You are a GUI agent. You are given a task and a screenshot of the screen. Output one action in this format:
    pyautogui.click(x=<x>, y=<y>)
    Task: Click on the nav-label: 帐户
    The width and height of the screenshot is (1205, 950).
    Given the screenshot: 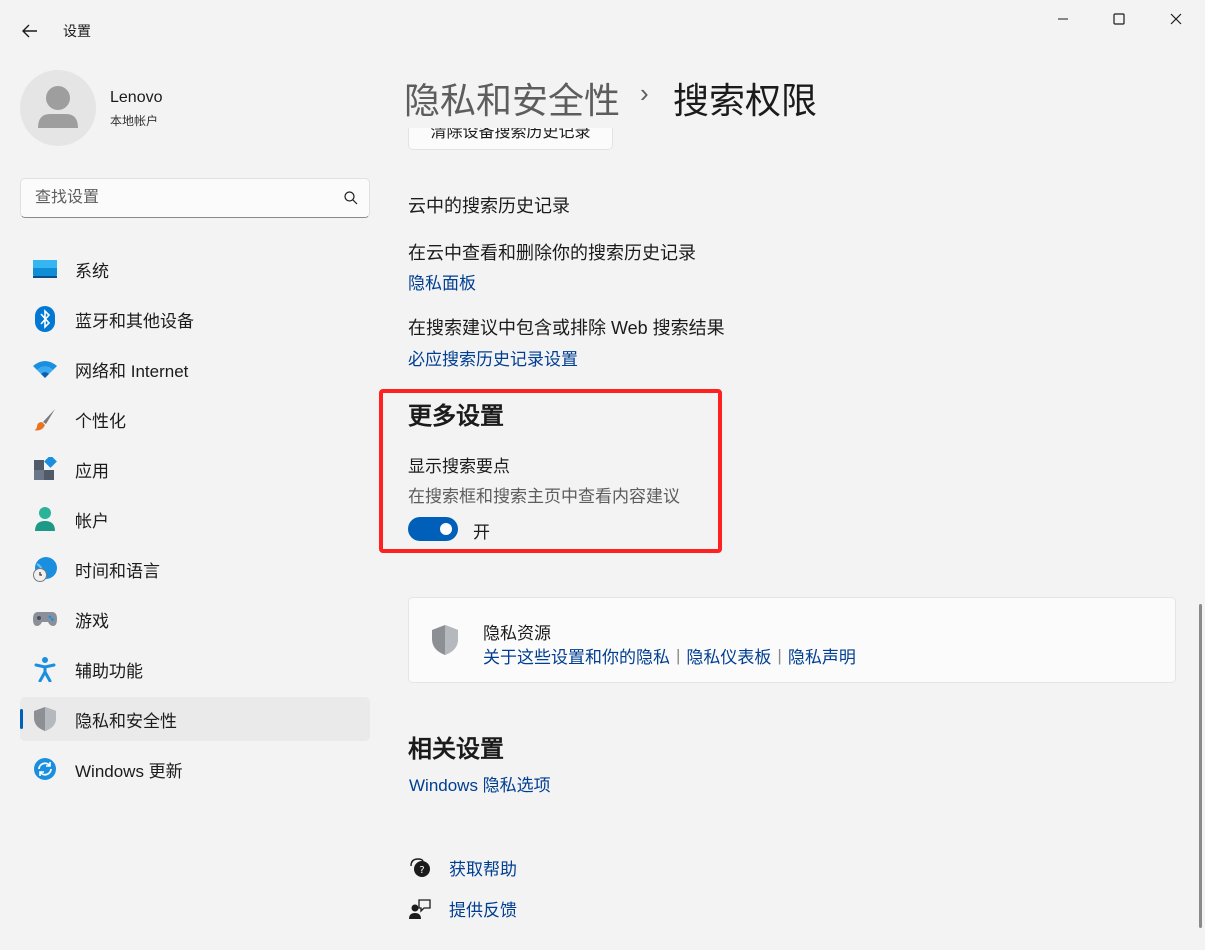 What is the action you would take?
    pyautogui.click(x=92, y=521)
    